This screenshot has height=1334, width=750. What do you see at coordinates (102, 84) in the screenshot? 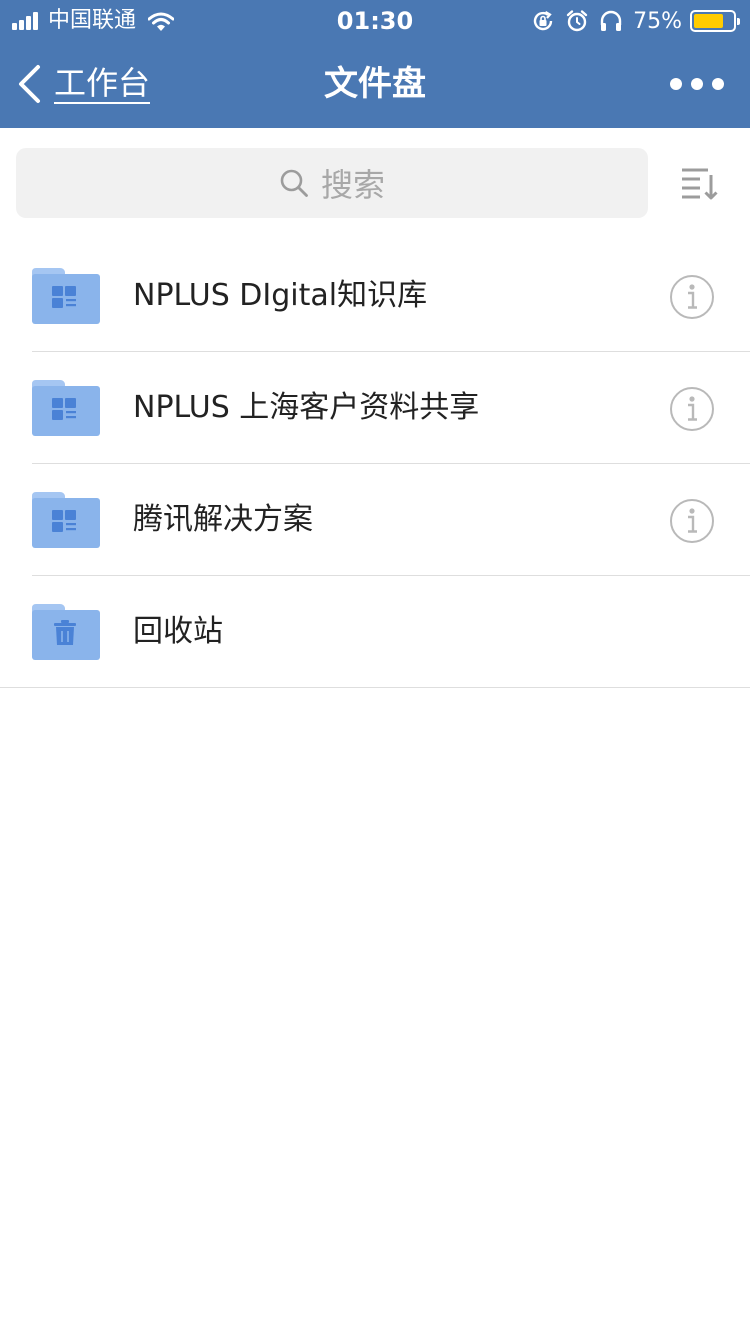
I see `back-label: 工作台` at bounding box center [102, 84].